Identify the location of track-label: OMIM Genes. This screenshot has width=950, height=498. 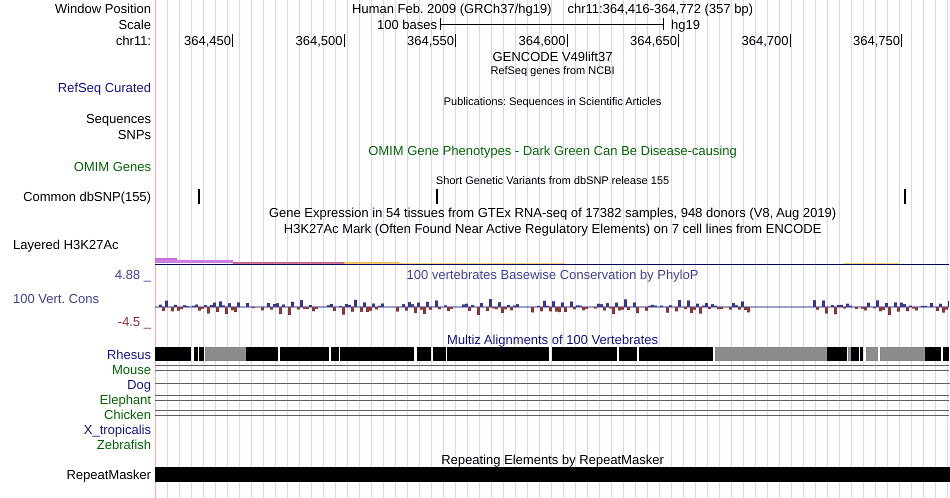
(112, 166).